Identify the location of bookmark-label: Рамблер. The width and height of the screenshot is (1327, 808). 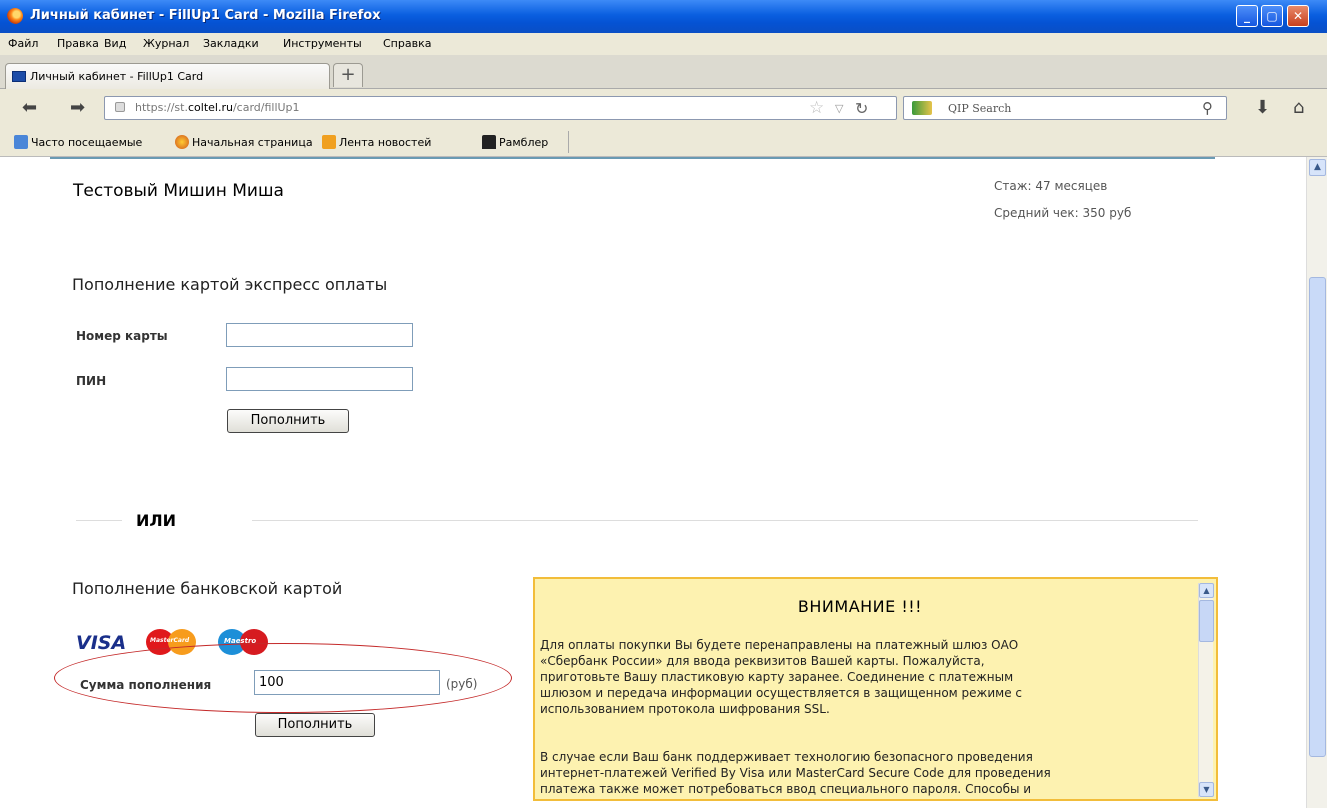
(524, 142).